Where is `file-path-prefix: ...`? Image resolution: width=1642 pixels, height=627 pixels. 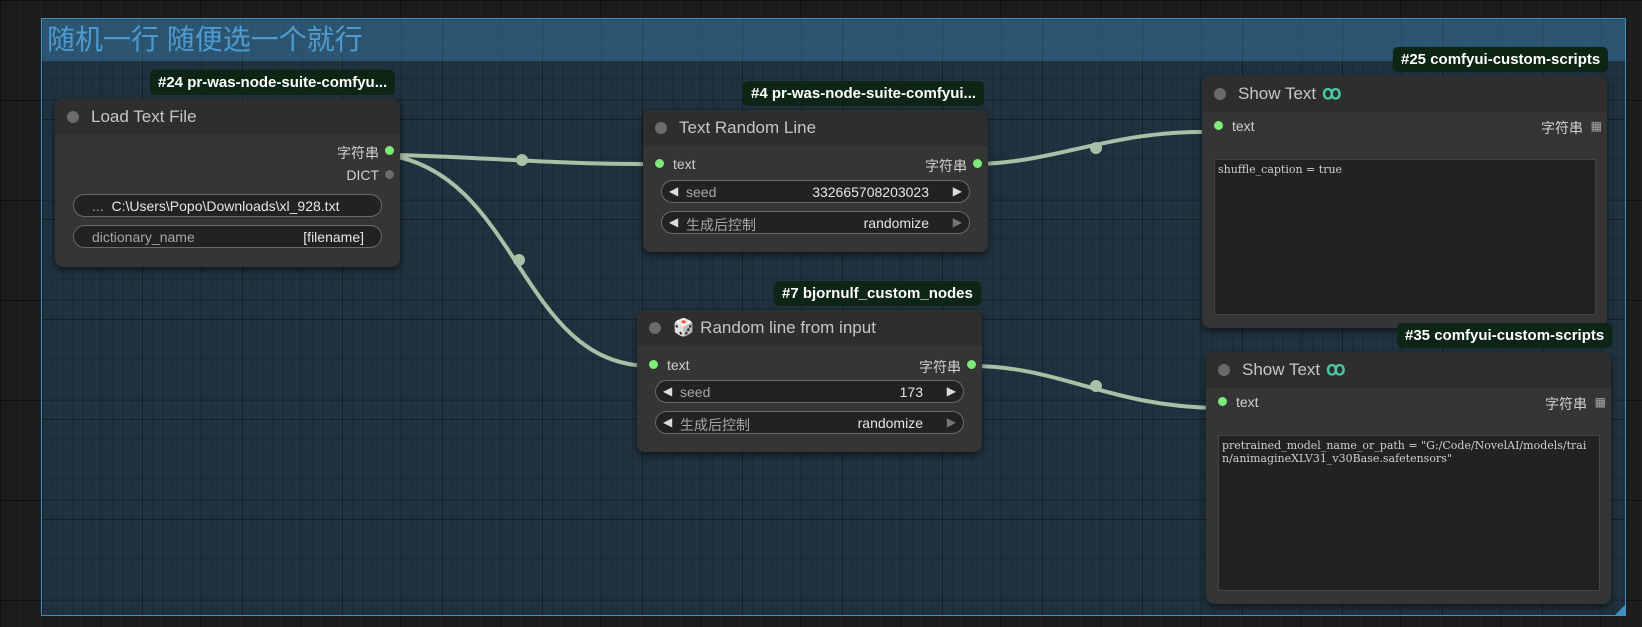 file-path-prefix: ... is located at coordinates (98, 206).